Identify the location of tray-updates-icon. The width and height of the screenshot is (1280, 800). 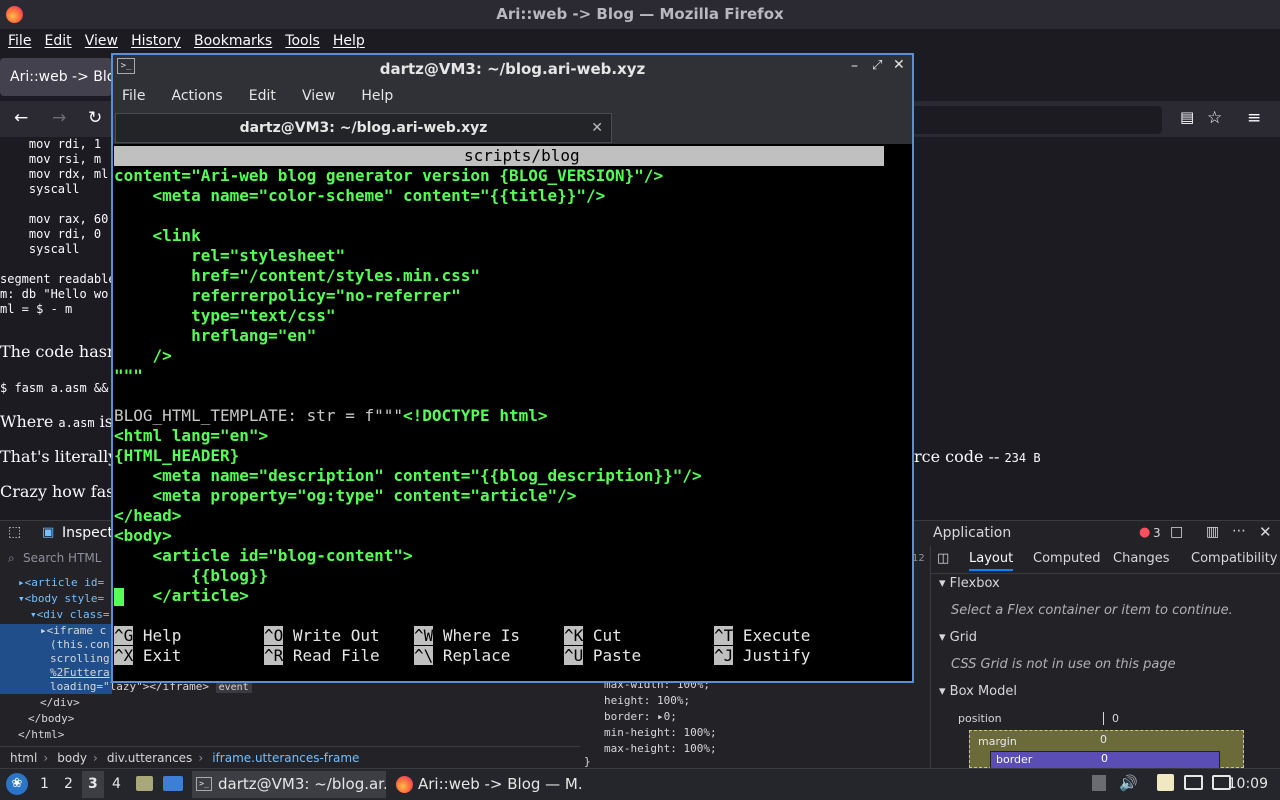
(1099, 783).